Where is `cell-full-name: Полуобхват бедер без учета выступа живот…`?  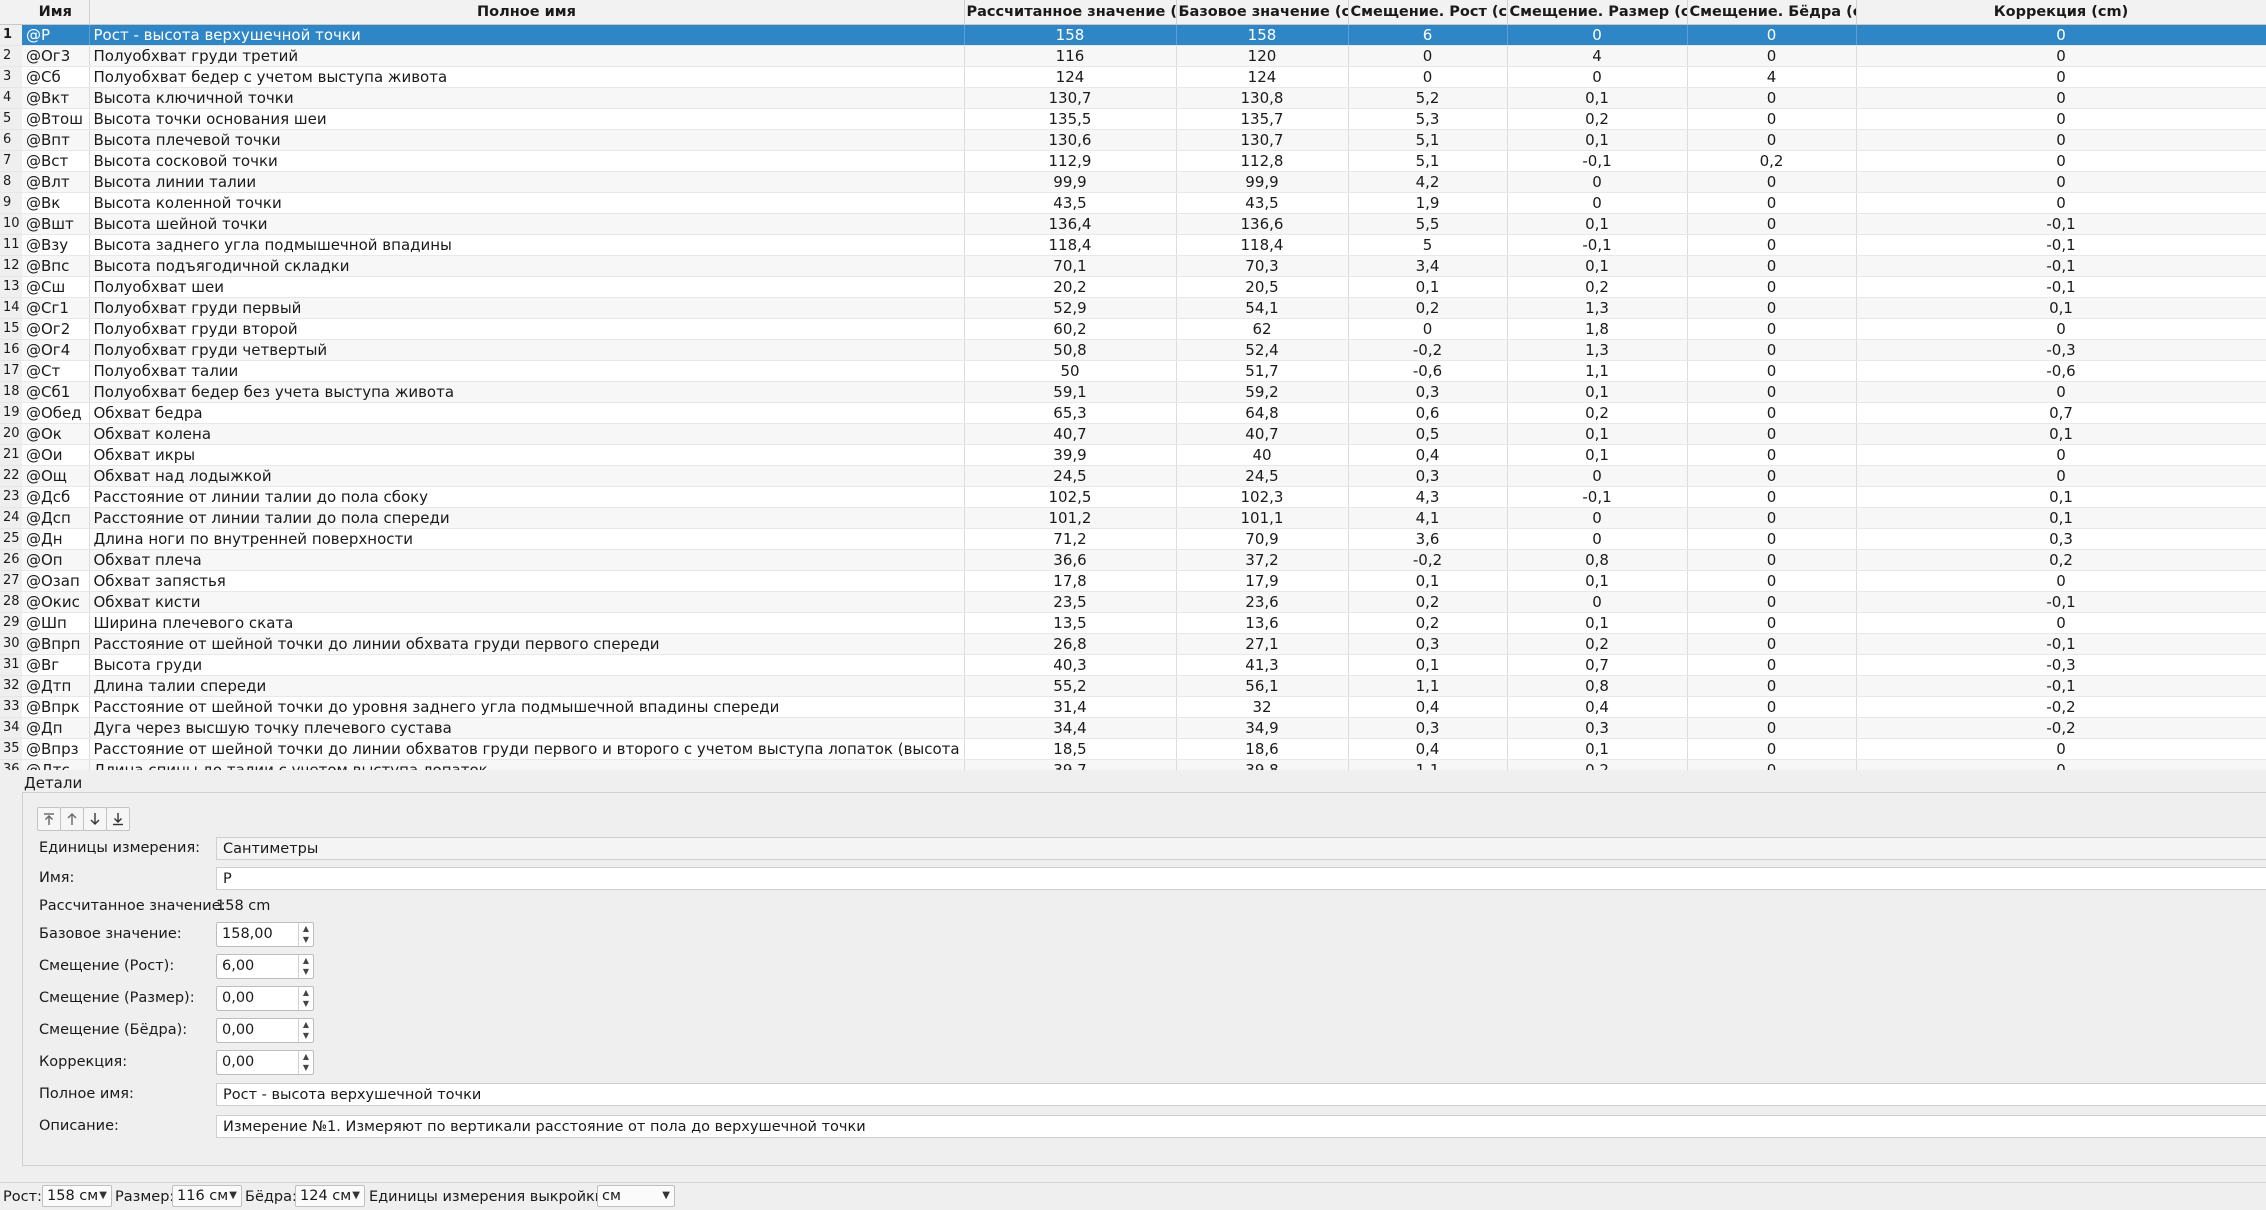 cell-full-name: Полуобхват бедер без учета выступа живот… is located at coordinates (527, 392).